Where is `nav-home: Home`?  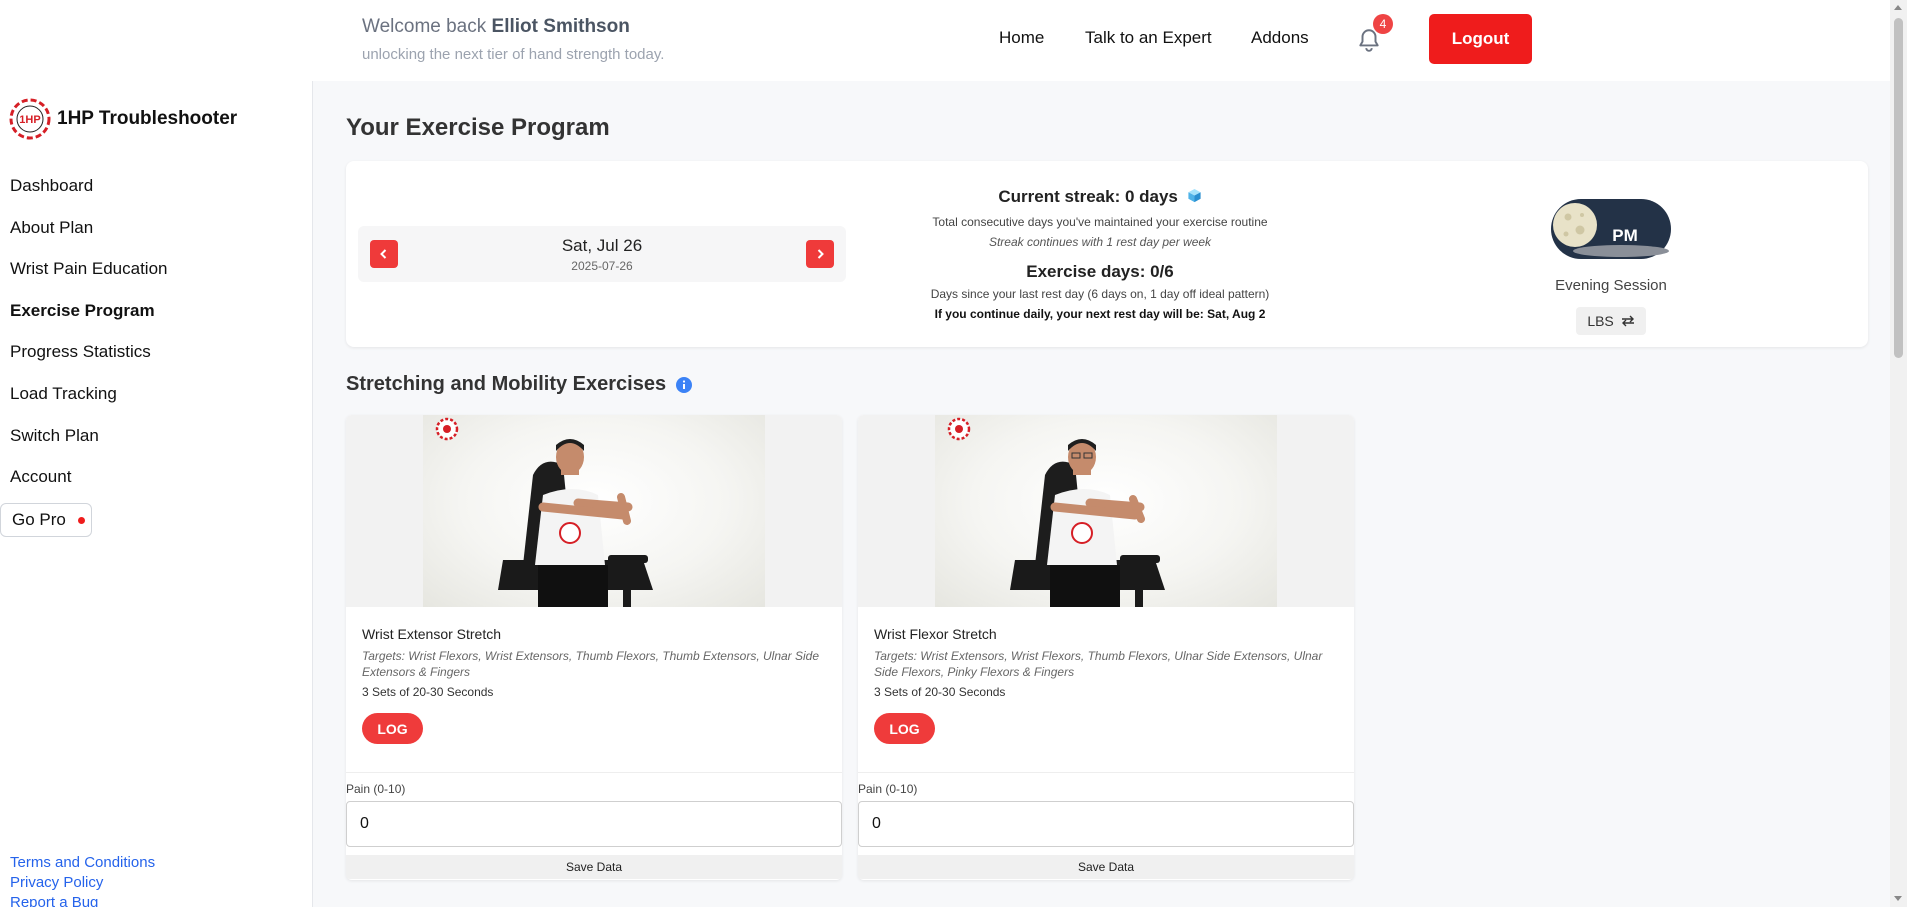
nav-home: Home is located at coordinates (1021, 38).